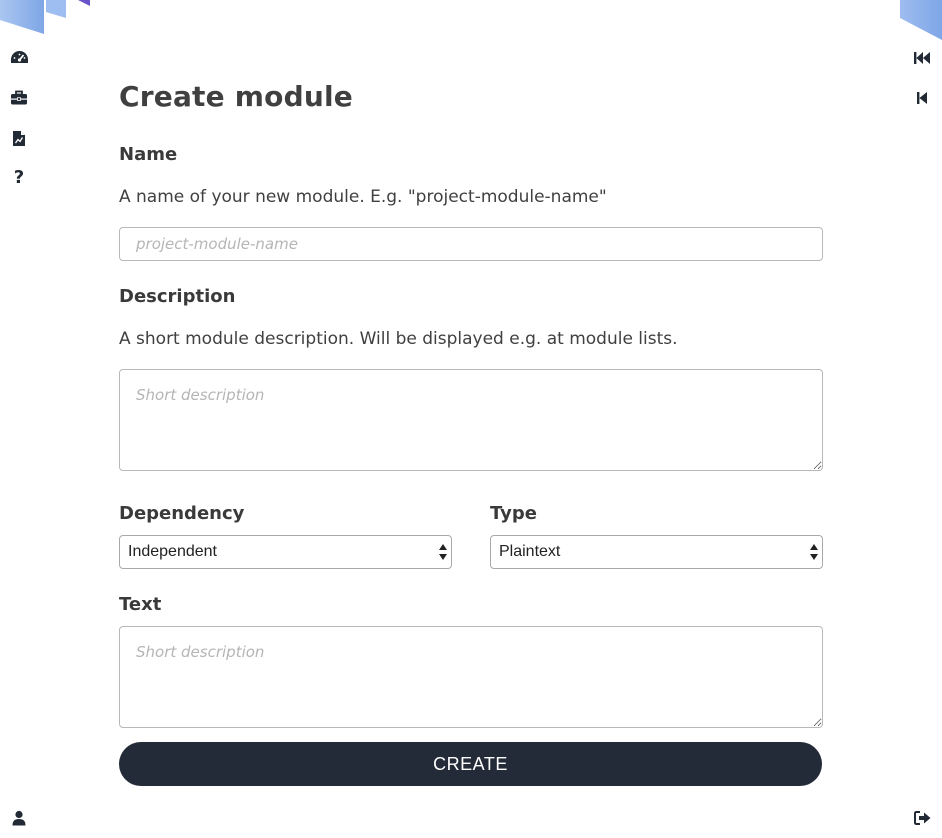  I want to click on dependency-label: Dependency, so click(182, 513).